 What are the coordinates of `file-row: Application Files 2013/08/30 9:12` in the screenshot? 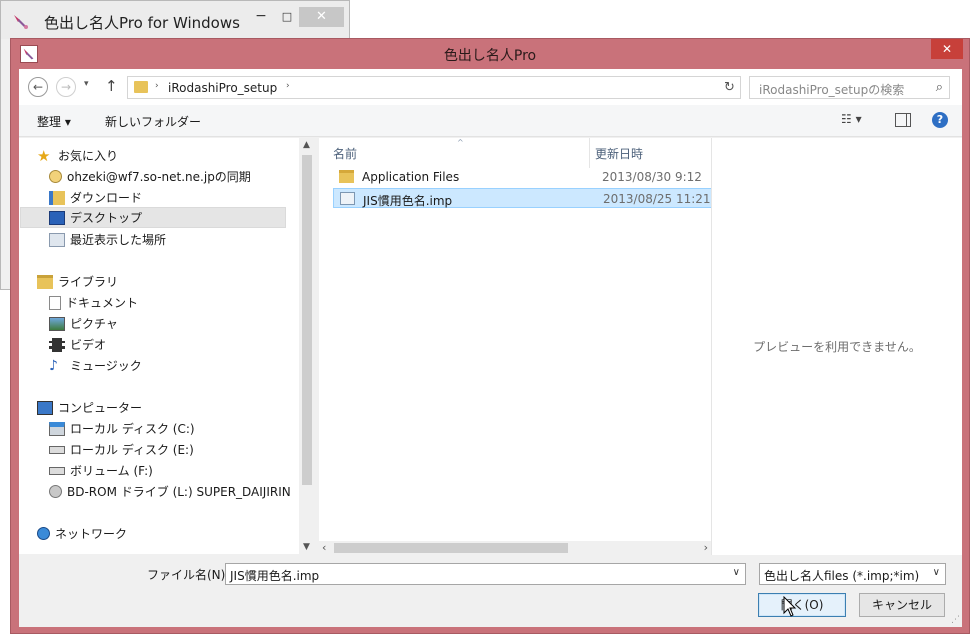 It's located at (522, 177).